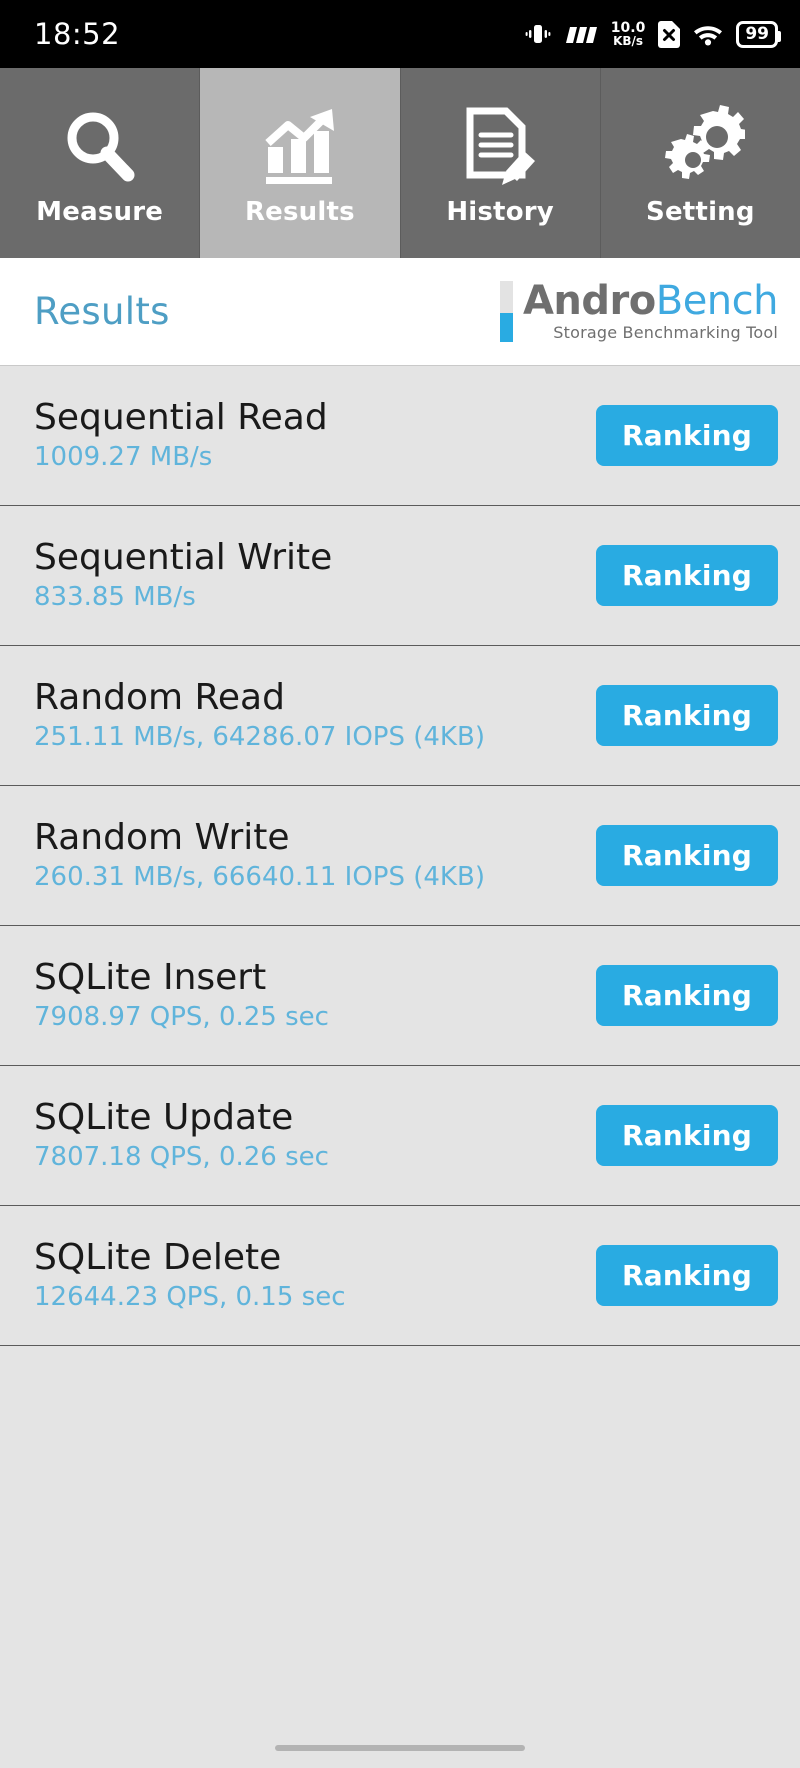 The image size is (800, 1768). Describe the element at coordinates (159, 698) in the screenshot. I see `result-name: Random Read` at that location.